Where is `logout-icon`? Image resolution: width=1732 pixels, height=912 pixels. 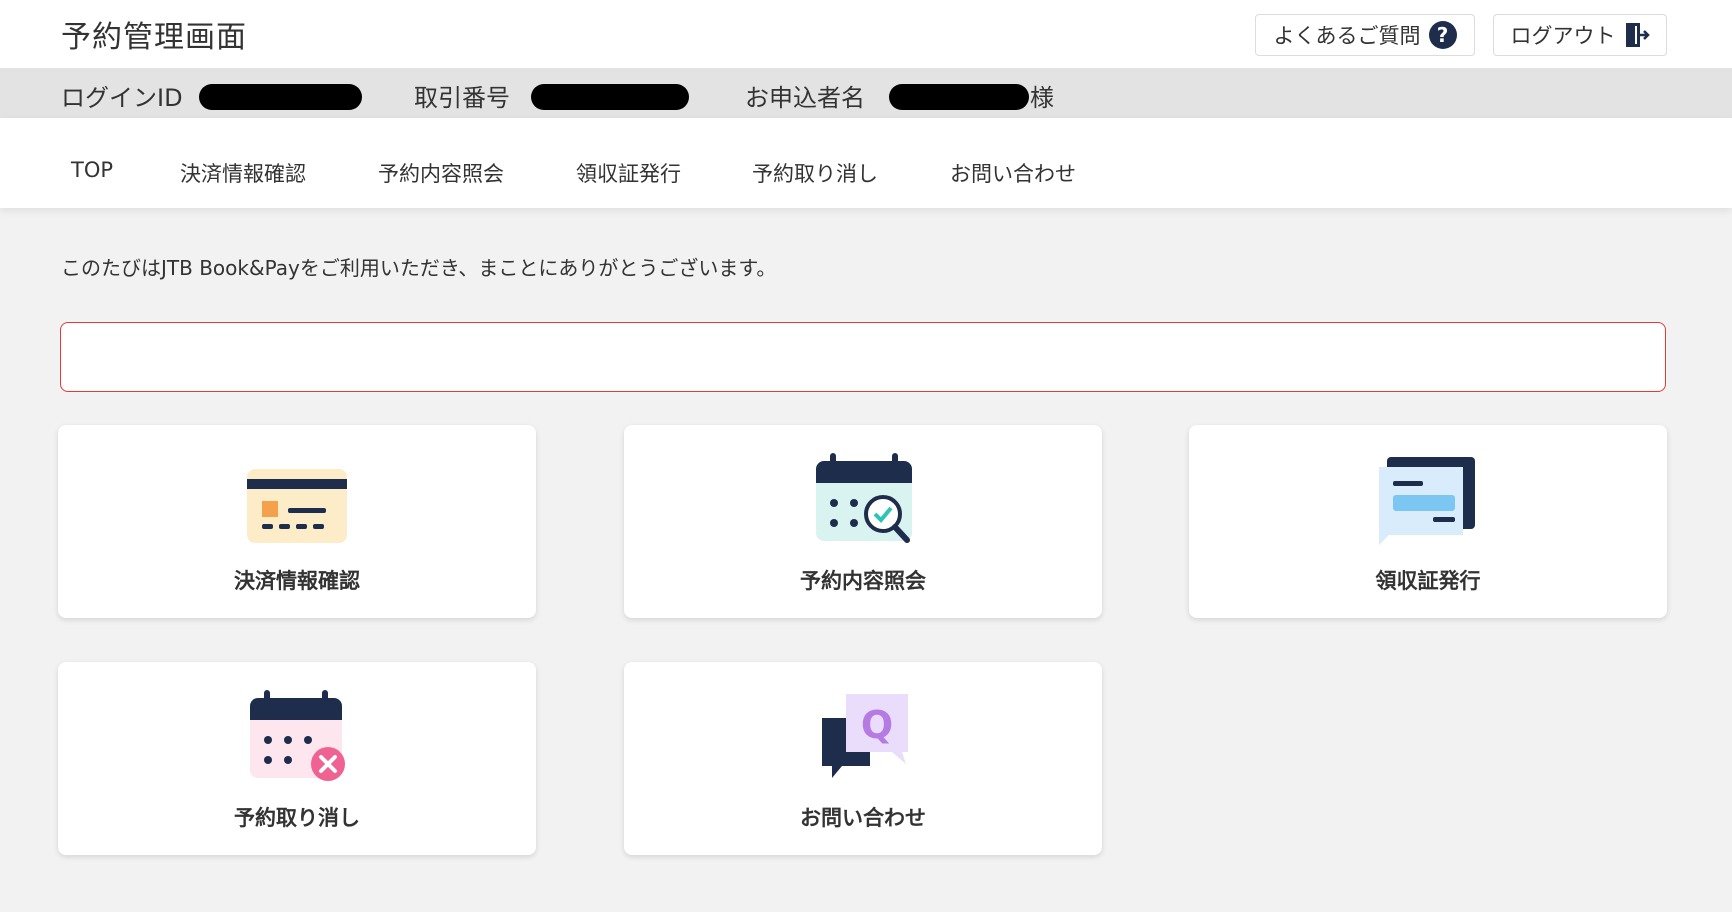
logout-icon is located at coordinates (1637, 35).